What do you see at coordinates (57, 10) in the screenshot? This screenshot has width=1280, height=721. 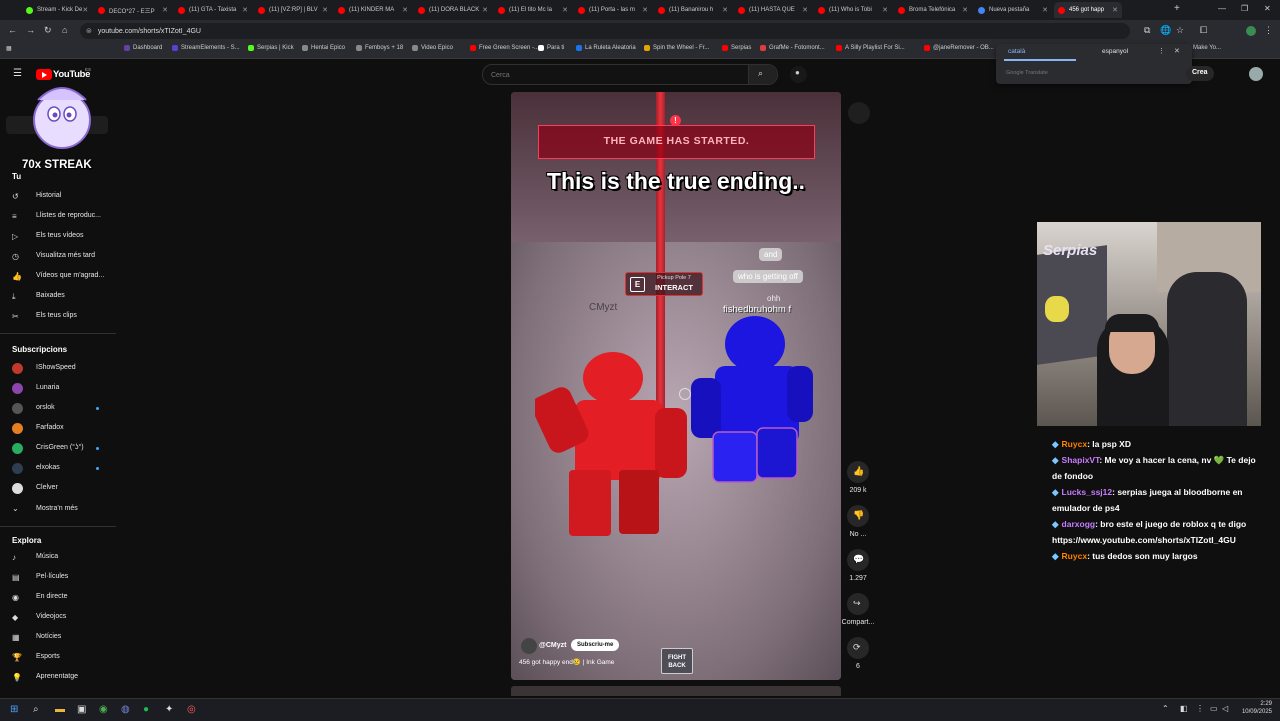 I see `browser-tab: Stream - Kick De ✕` at bounding box center [57, 10].